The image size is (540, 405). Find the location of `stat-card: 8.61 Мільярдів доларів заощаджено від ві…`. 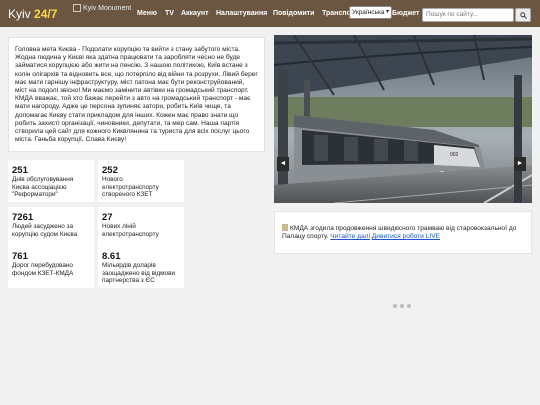

stat-card: 8.61 Мільярдів доларів заощаджено від ві… is located at coordinates (141, 267).